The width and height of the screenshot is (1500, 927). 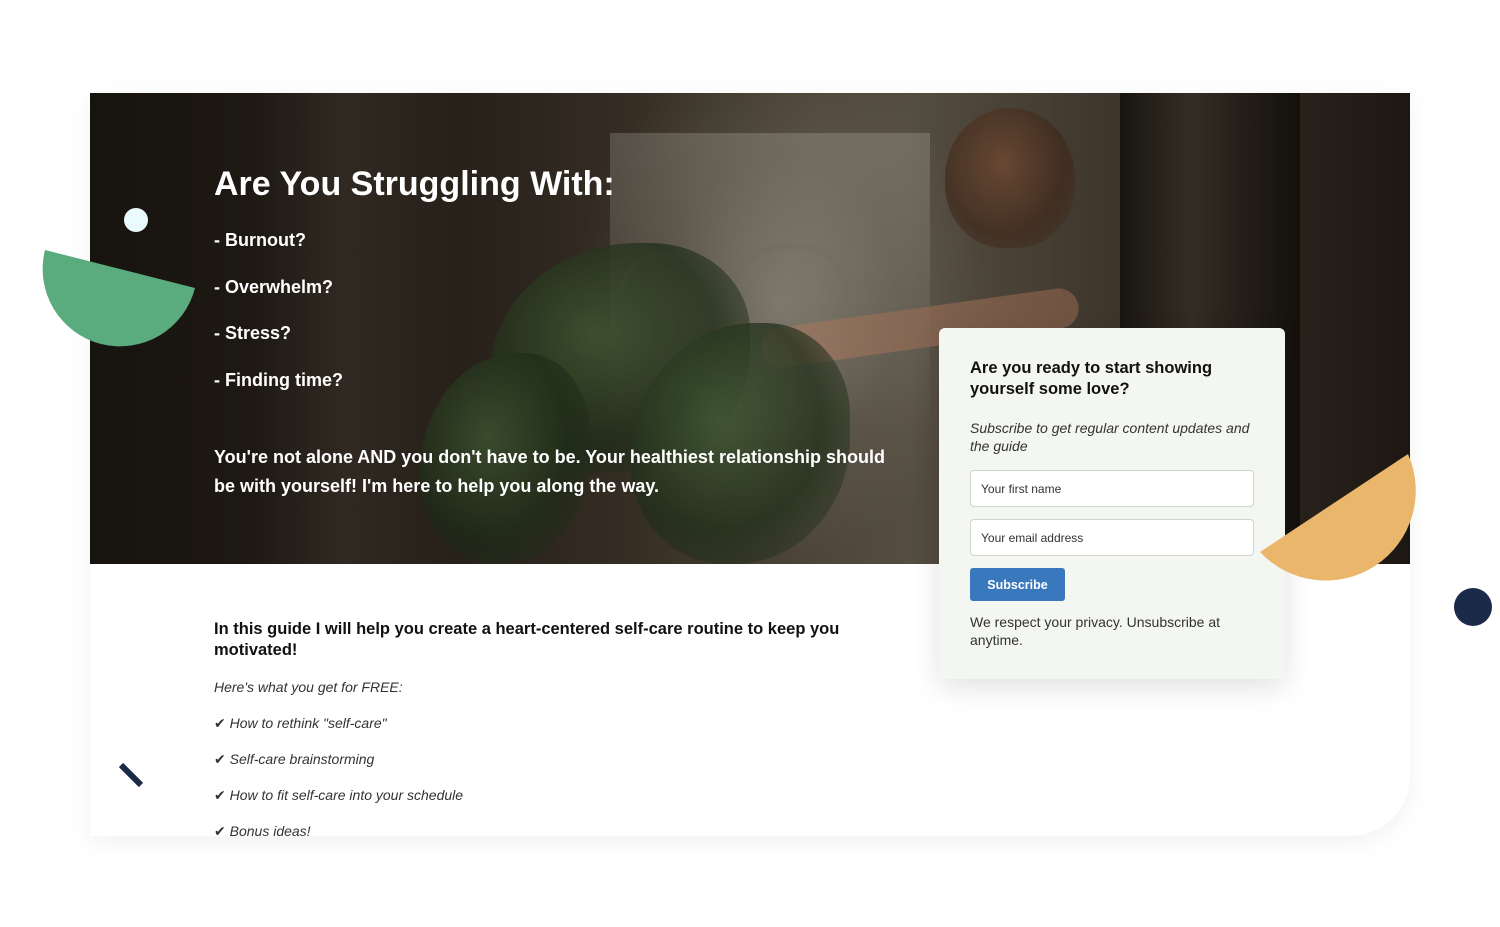 I want to click on light-circle-decoration, so click(x=136, y=220).